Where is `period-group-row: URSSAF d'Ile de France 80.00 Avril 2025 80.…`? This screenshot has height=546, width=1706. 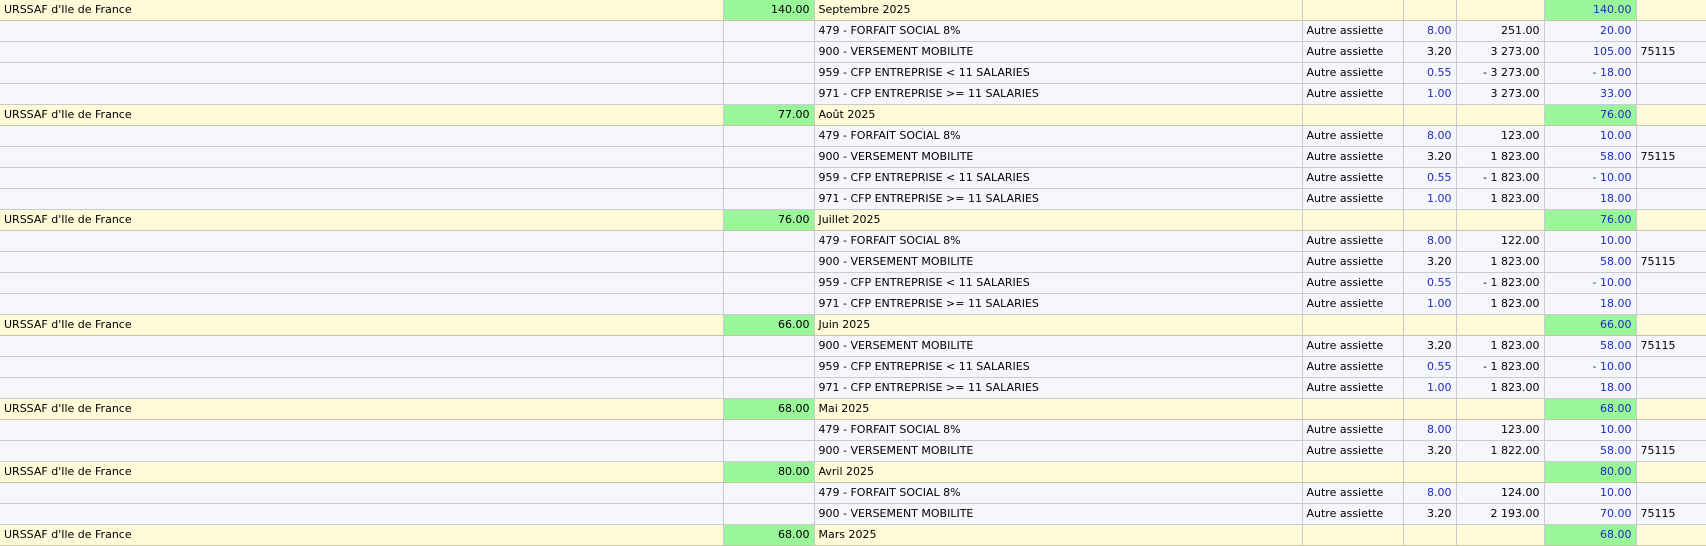 period-group-row: URSSAF d'Ile de France 80.00 Avril 2025 80.… is located at coordinates (853, 472).